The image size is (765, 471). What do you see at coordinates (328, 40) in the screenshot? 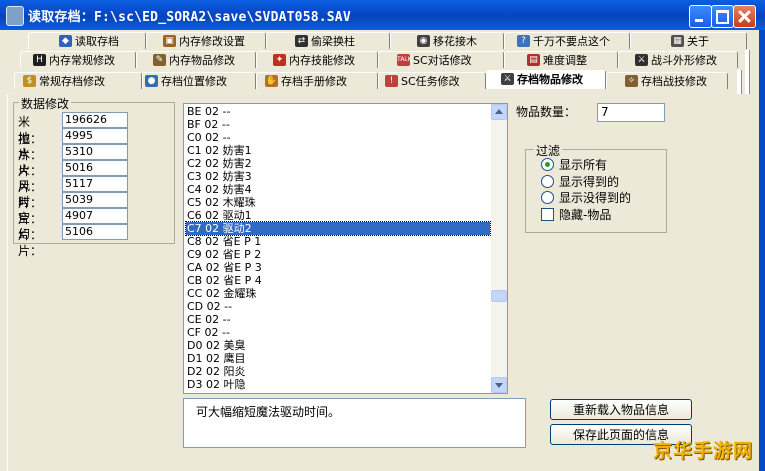
I see `tab-swap: ⇄ 偷梁换柱` at bounding box center [328, 40].